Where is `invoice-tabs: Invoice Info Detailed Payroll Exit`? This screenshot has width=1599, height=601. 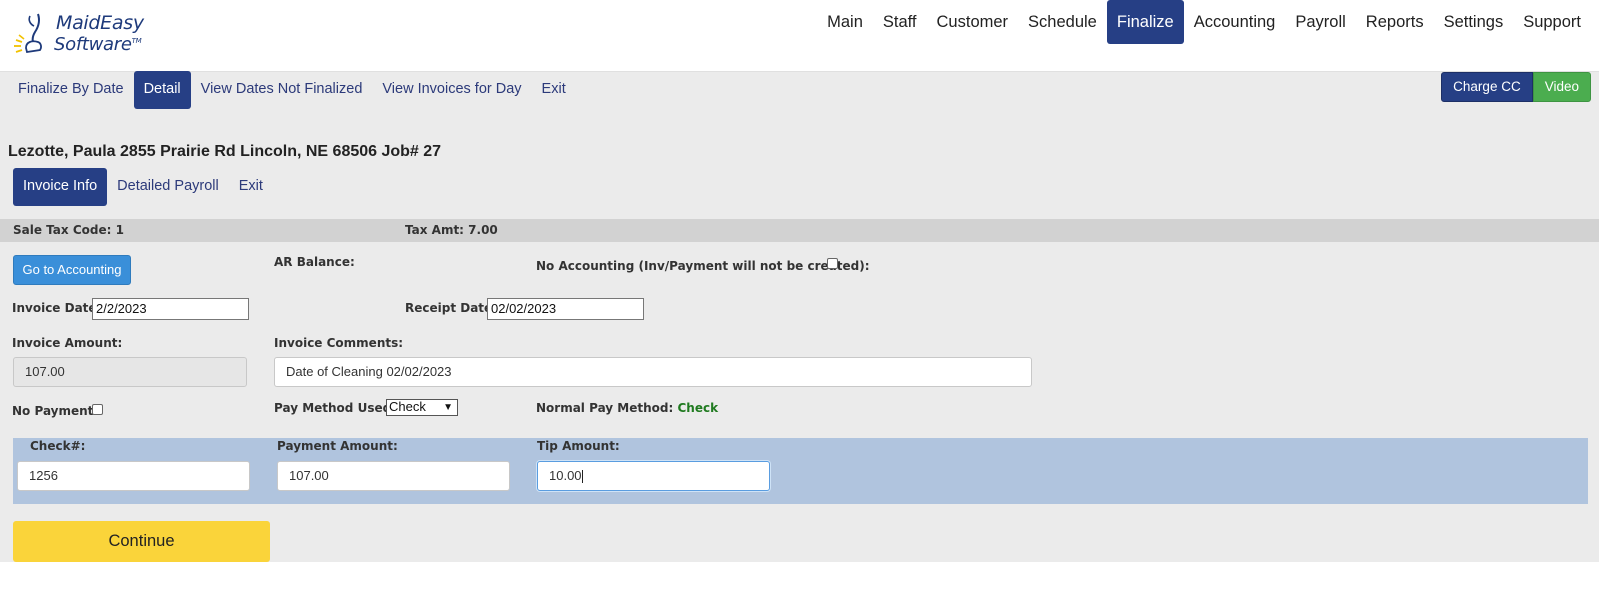
invoice-tabs: Invoice Info Detailed Payroll Exit is located at coordinates (143, 187).